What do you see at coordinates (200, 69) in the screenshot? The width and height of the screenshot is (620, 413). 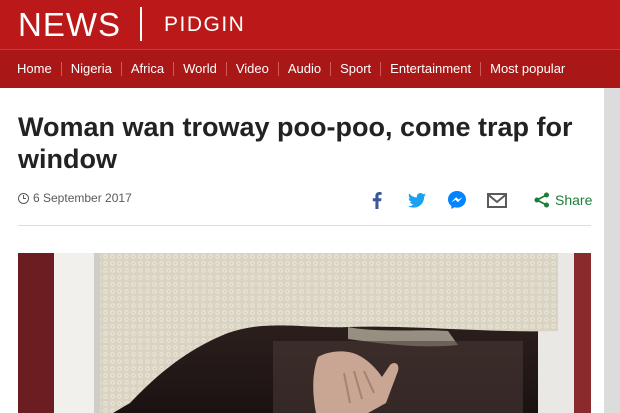 I see `nav-item-world: World` at bounding box center [200, 69].